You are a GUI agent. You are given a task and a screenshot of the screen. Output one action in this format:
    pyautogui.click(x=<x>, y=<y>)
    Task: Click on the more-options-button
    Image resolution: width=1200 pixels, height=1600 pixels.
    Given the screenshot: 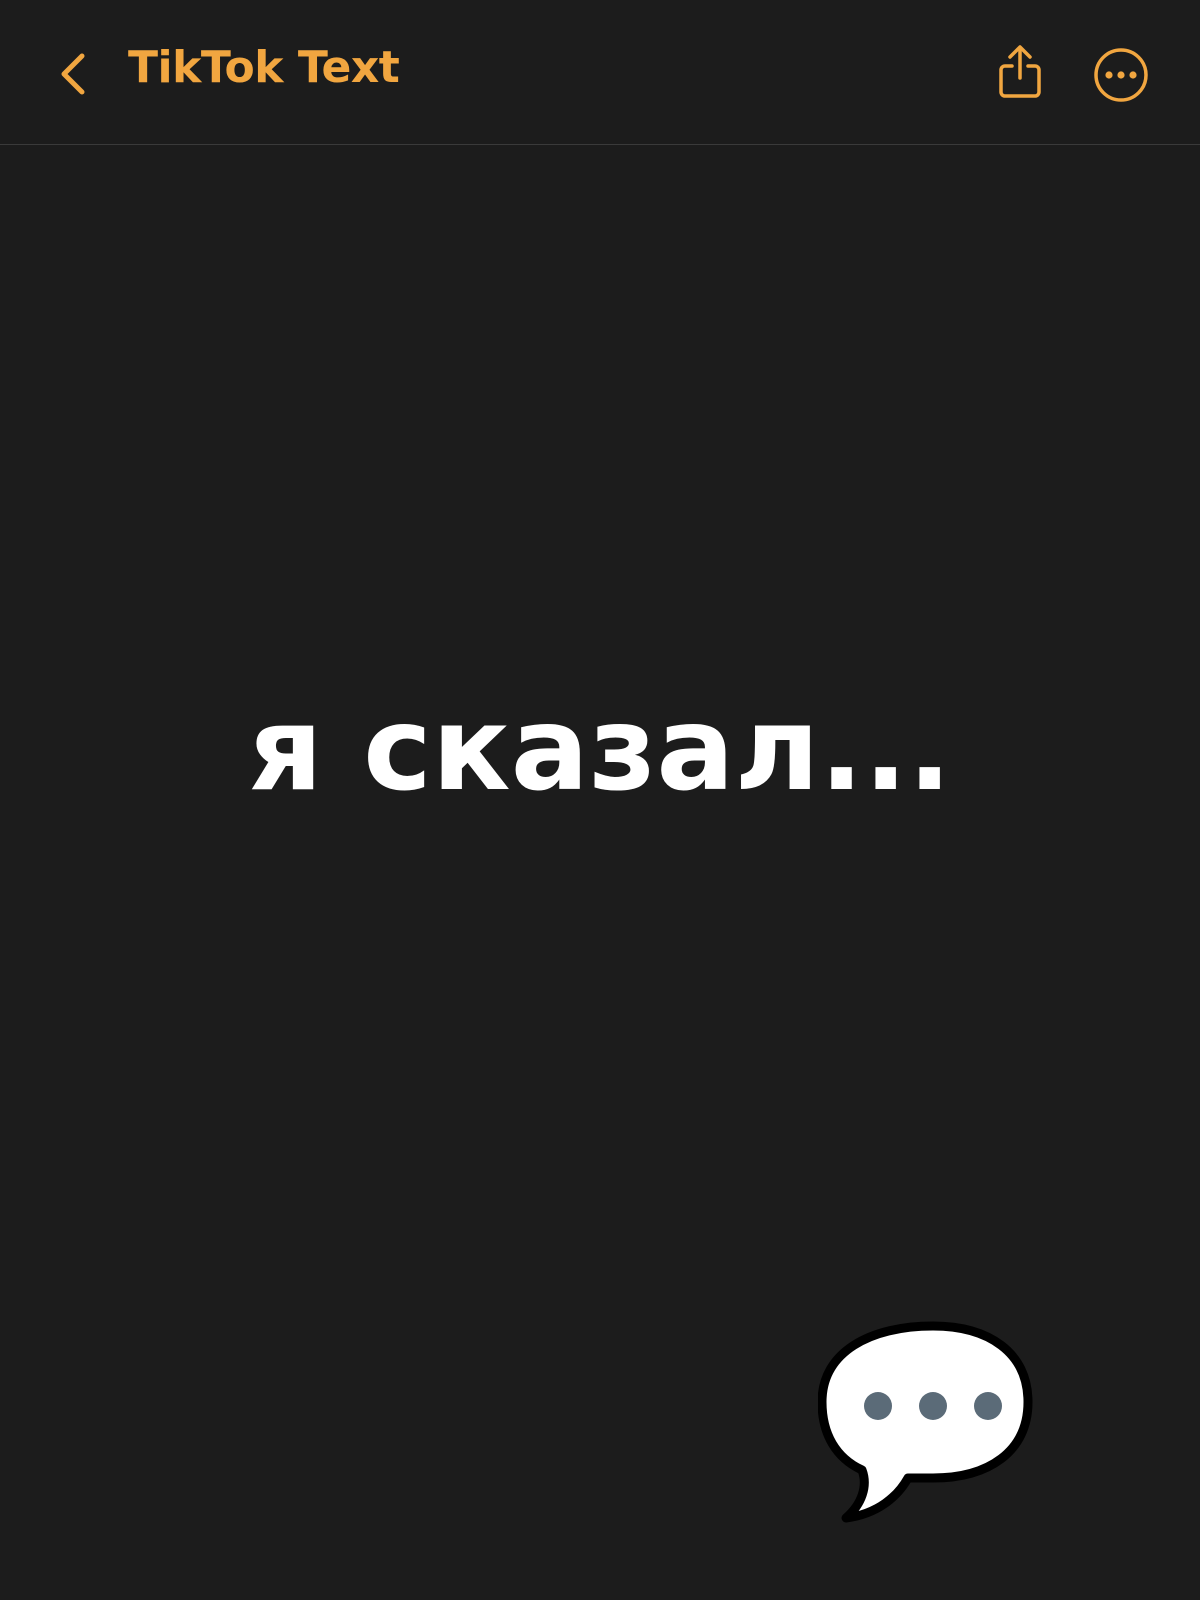 What is the action you would take?
    pyautogui.click(x=1121, y=75)
    